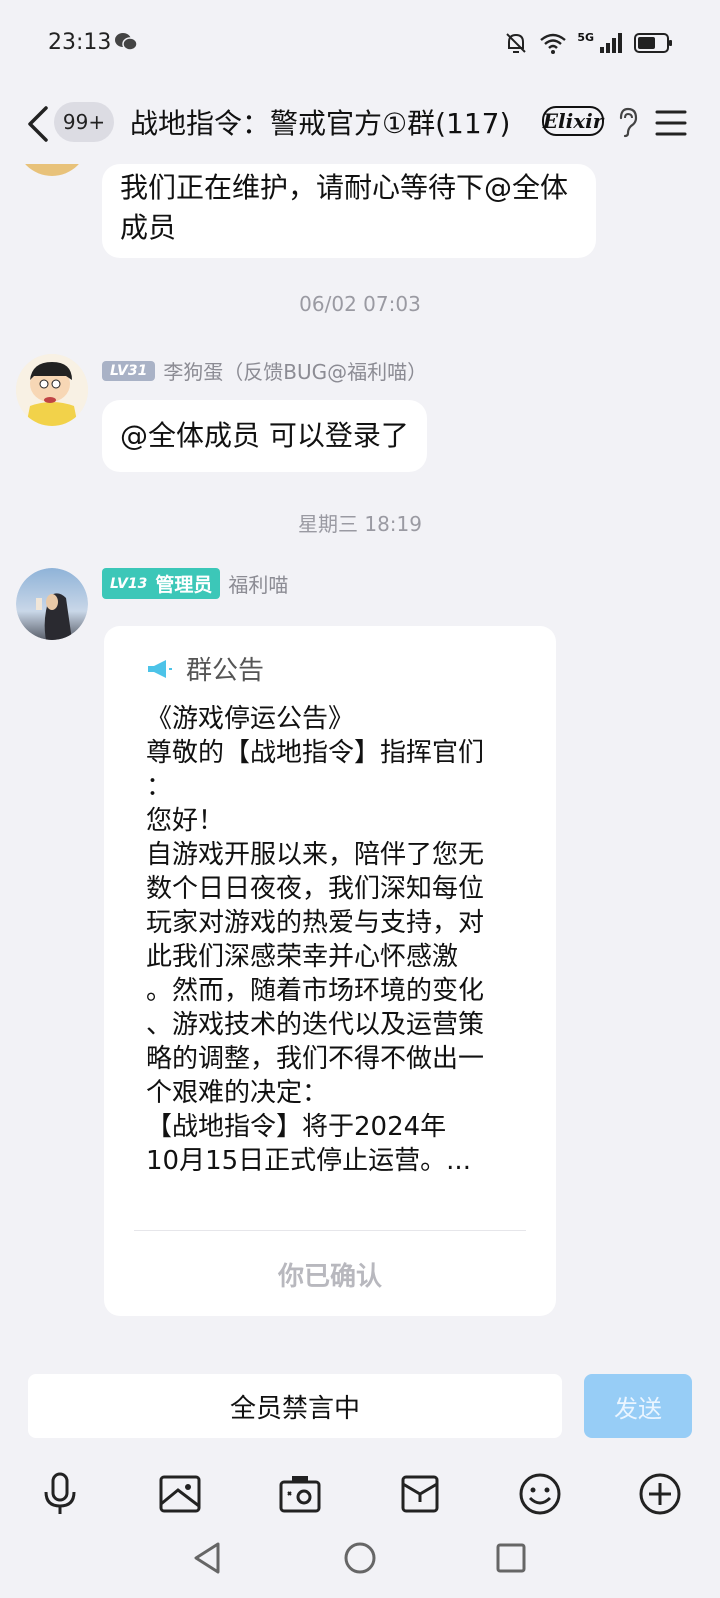  I want to click on notice-line: 数个日日夜夜，我们深知每位, so click(315, 889).